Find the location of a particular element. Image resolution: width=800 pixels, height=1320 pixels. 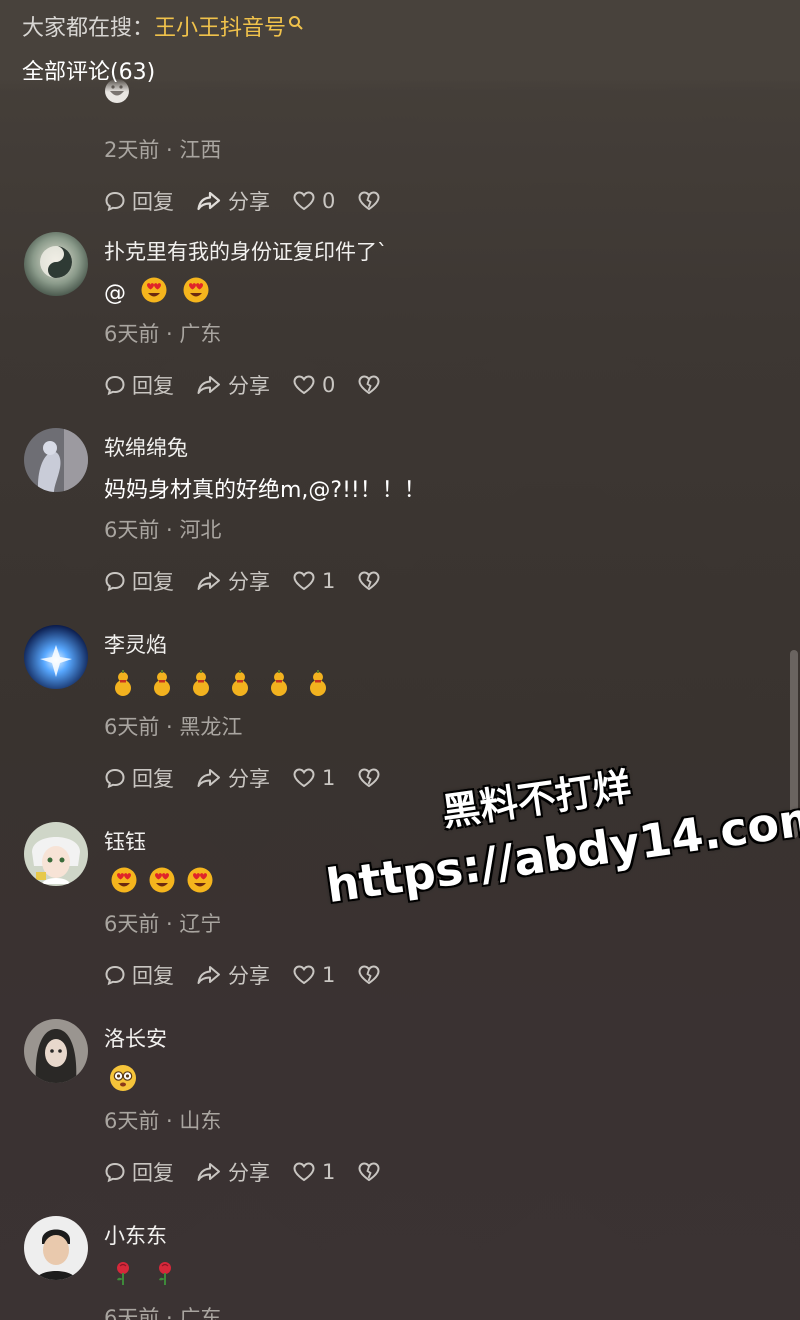

comment-actions: 回复 分享 0 is located at coordinates (253, 201).